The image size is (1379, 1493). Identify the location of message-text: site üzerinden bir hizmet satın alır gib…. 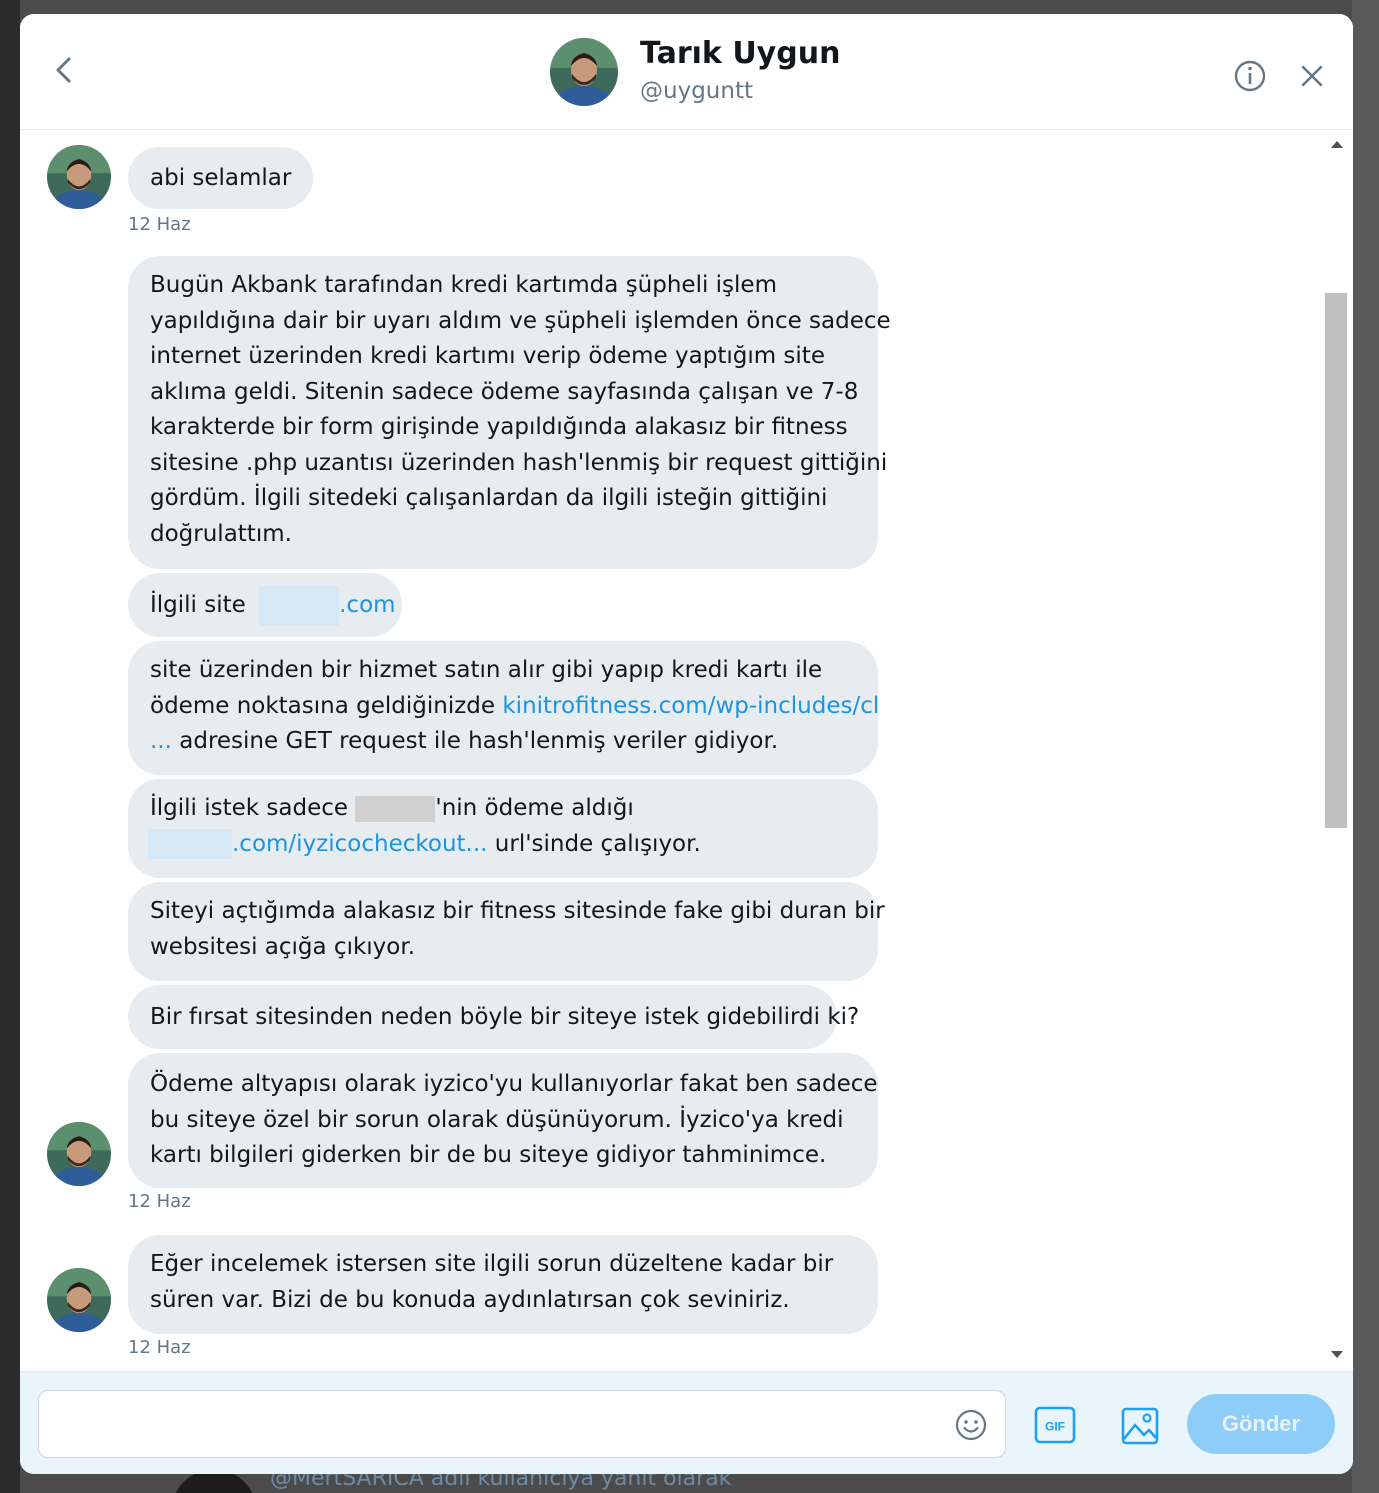
(486, 670).